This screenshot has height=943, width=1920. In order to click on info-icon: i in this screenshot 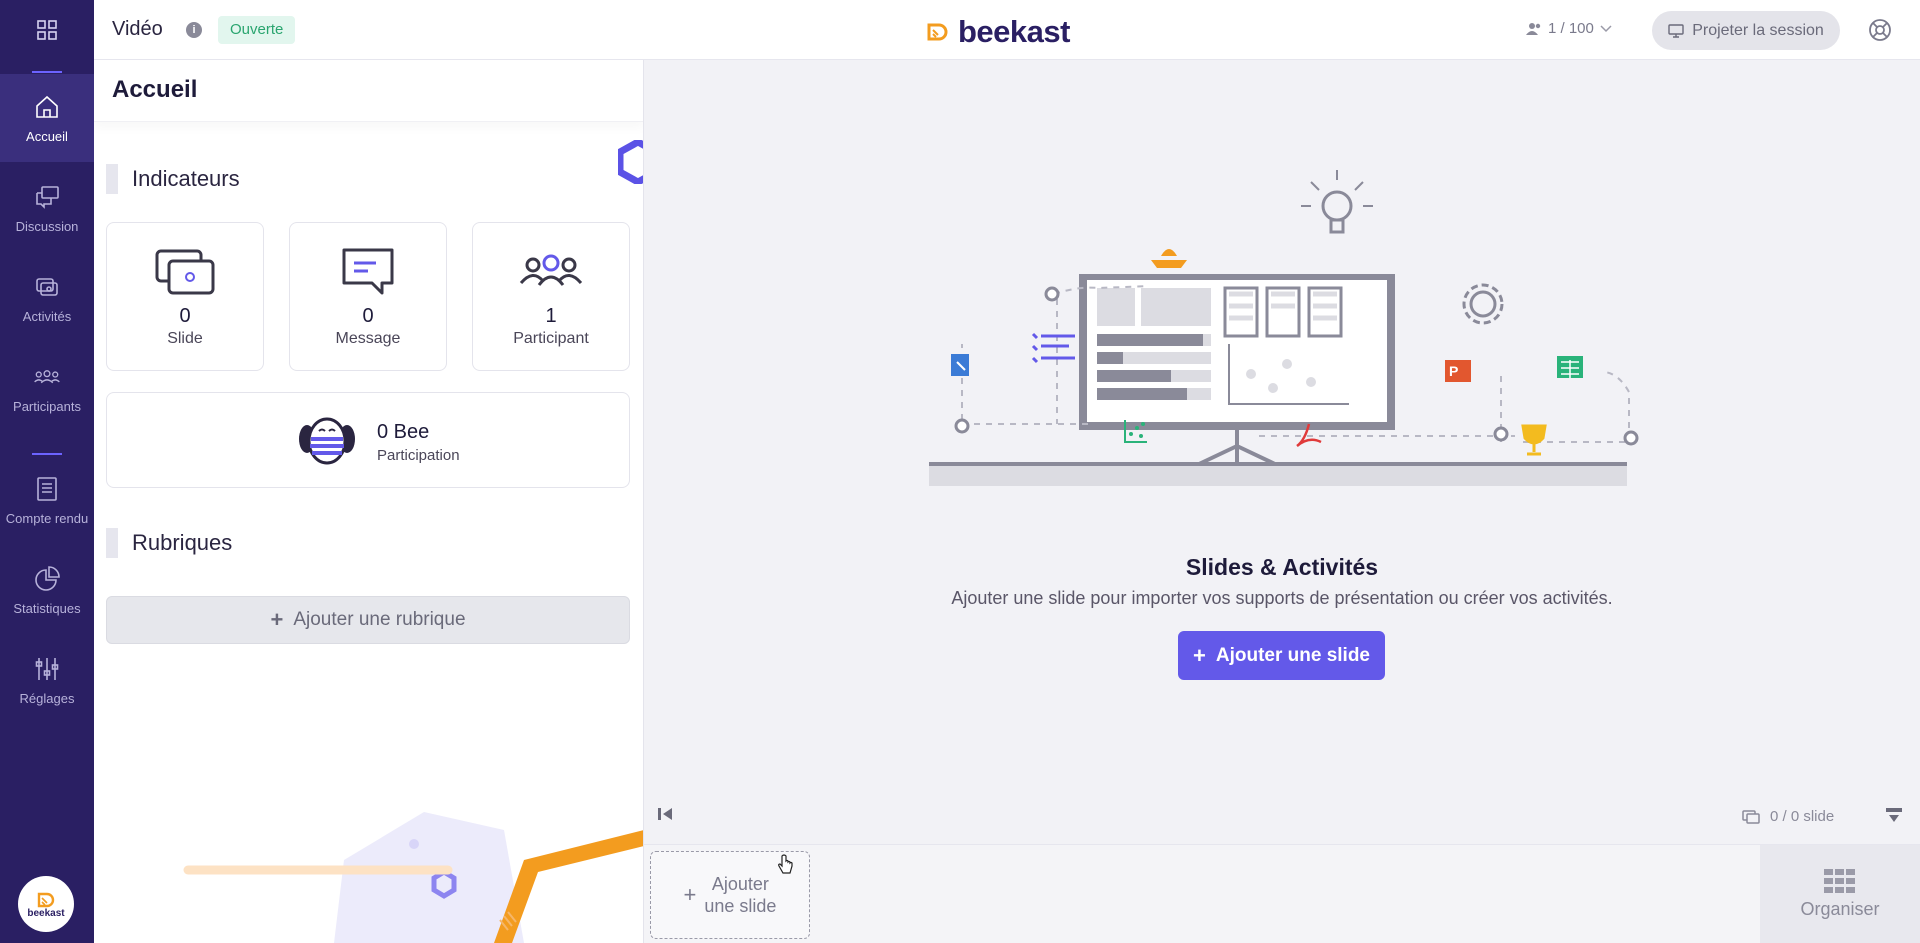, I will do `click(194, 30)`.